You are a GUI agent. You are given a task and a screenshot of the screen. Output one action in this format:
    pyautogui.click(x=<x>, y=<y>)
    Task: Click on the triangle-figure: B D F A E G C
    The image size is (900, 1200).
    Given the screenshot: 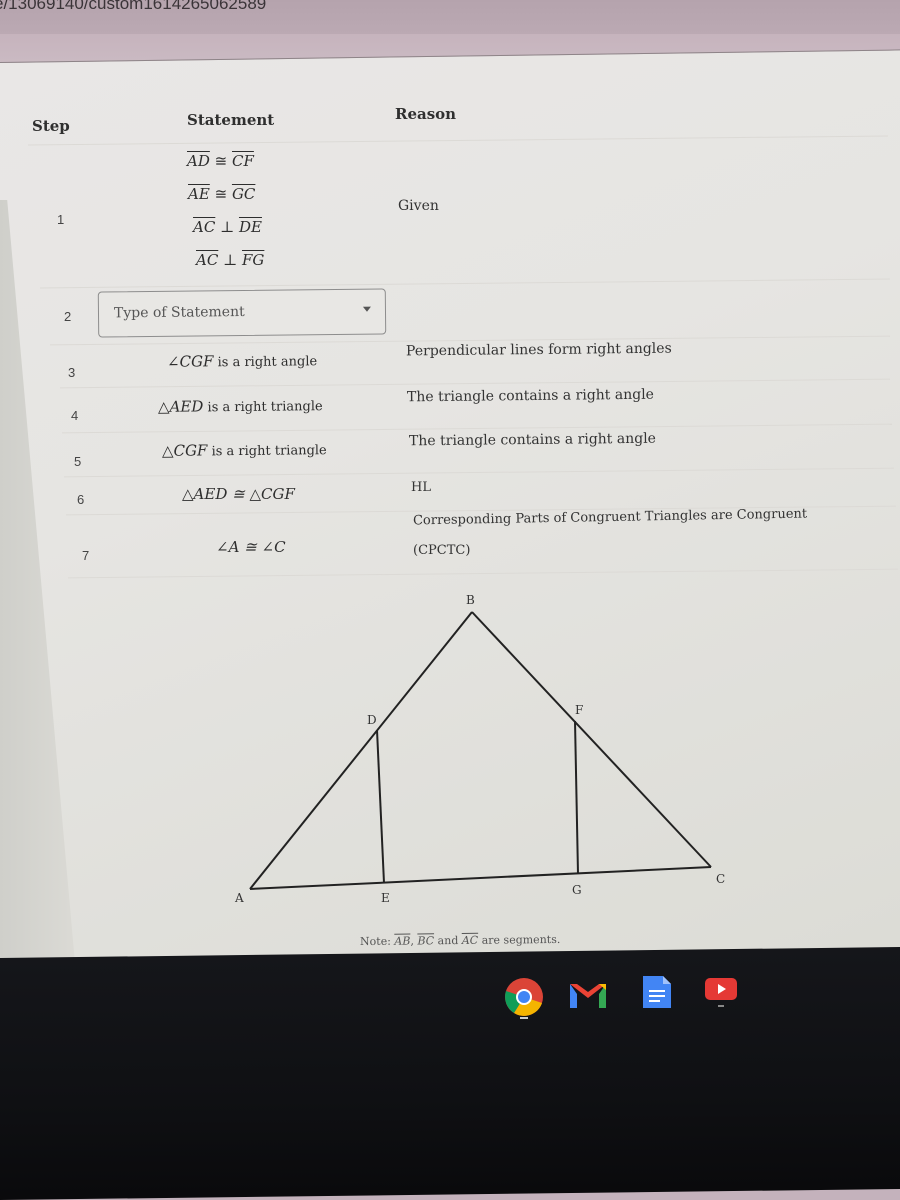 What is the action you would take?
    pyautogui.click(x=479, y=749)
    